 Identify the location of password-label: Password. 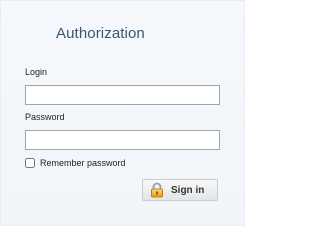
(45, 117).